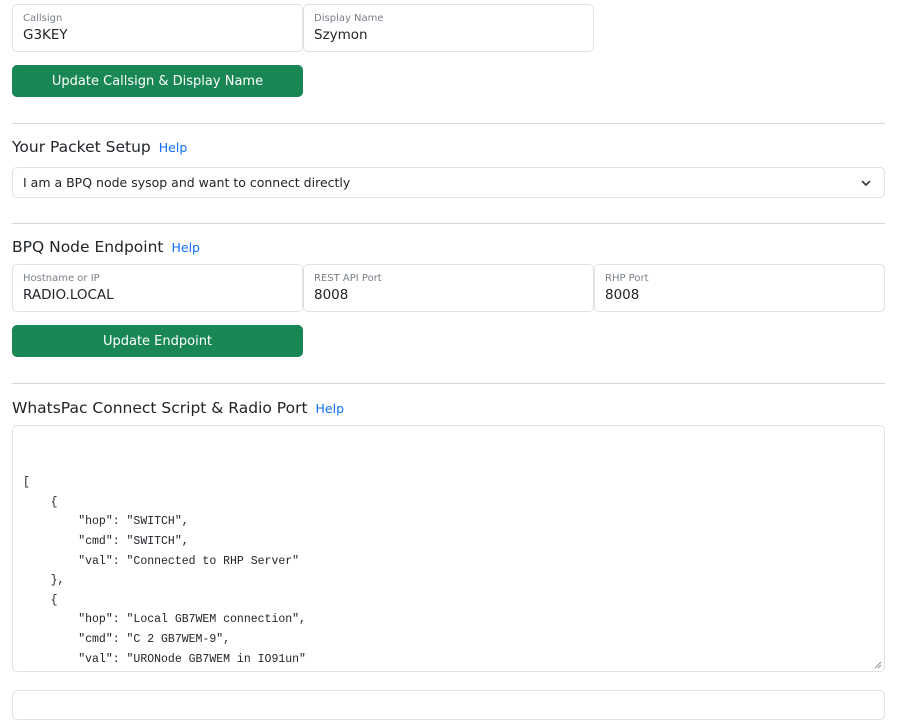  Describe the element at coordinates (88, 247) in the screenshot. I see `endpoint-title: BPQ Node Endpoint` at that location.